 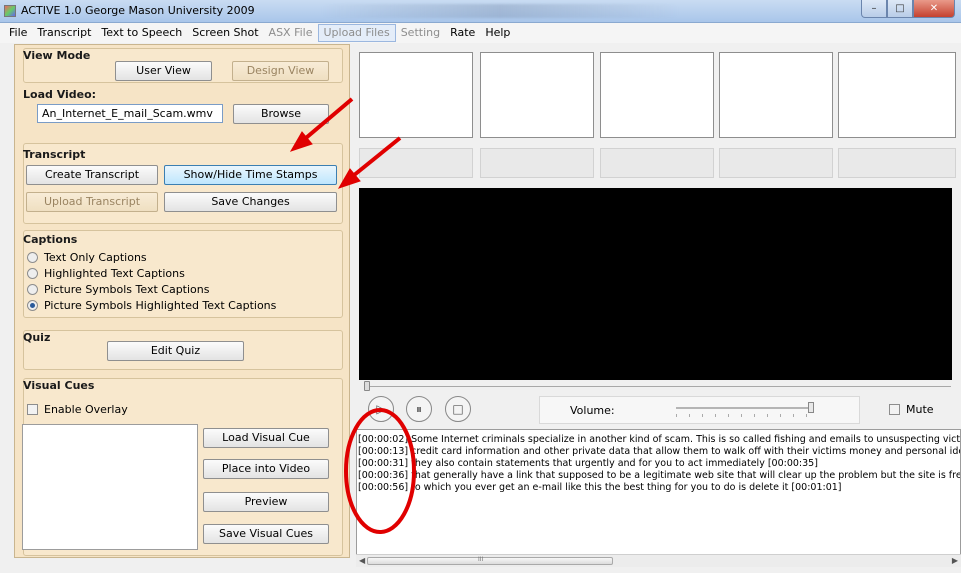 What do you see at coordinates (118, 289) in the screenshot?
I see `caption-option-picture-symbols: Picture Symbols Text Captions` at bounding box center [118, 289].